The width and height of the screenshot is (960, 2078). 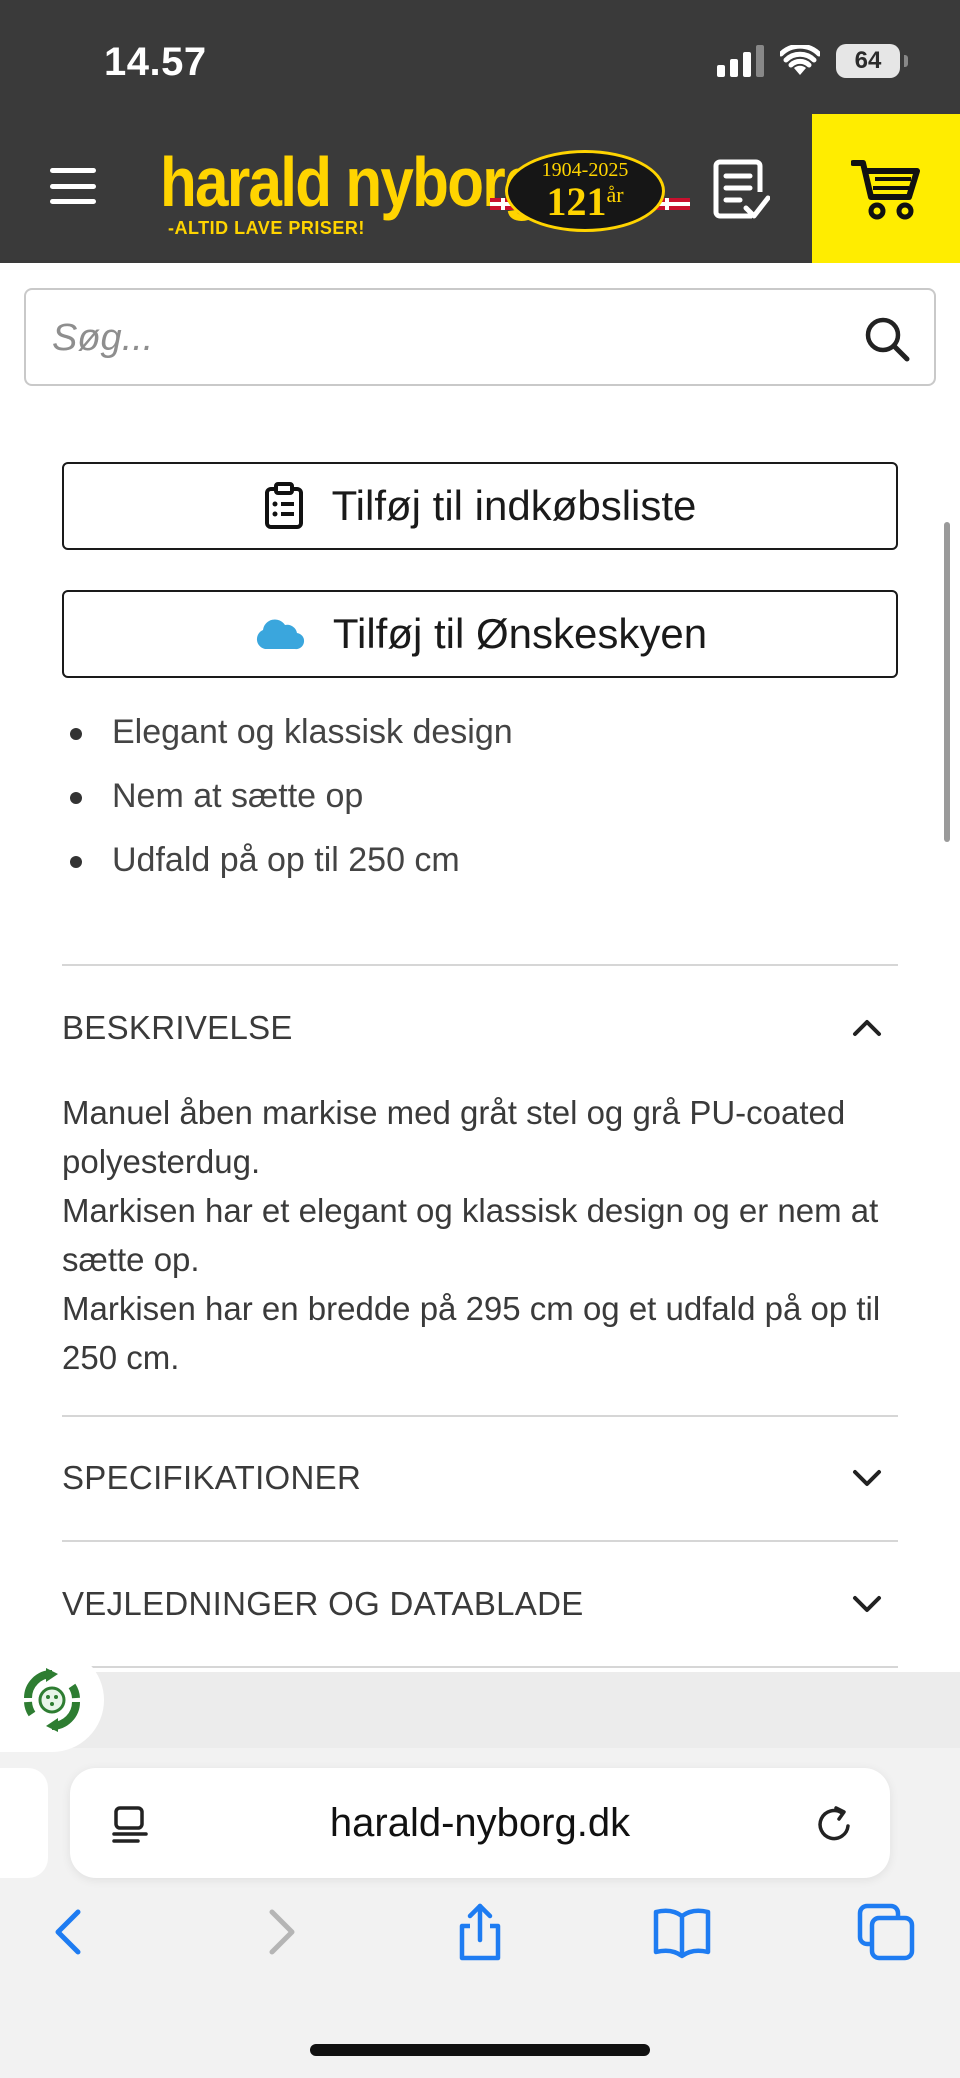 What do you see at coordinates (740, 61) in the screenshot?
I see `cellular-signal-icon` at bounding box center [740, 61].